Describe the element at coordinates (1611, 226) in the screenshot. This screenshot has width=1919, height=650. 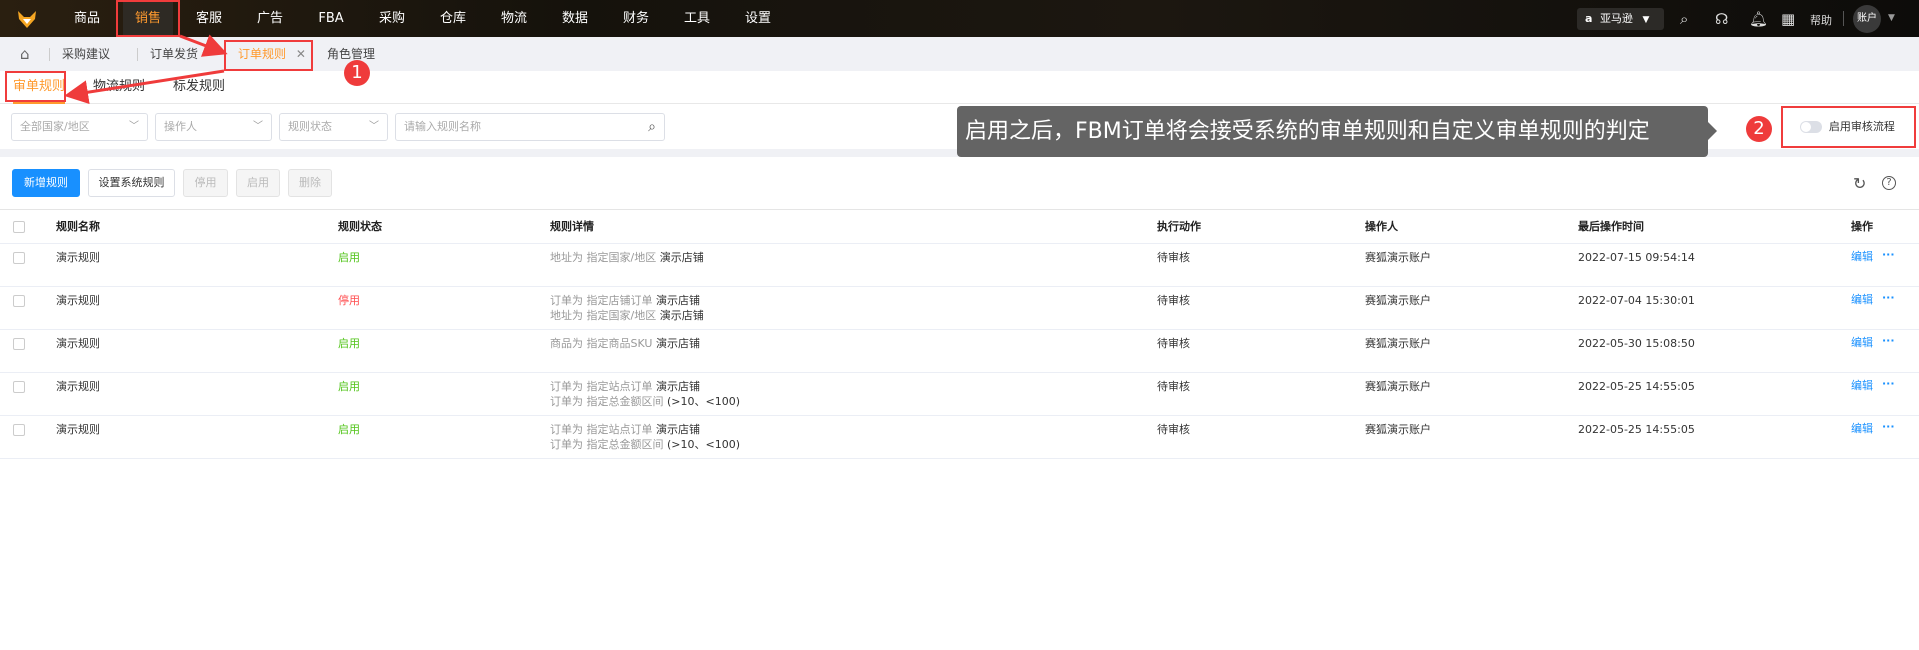
I see `header-time: 最后操作时间` at that location.